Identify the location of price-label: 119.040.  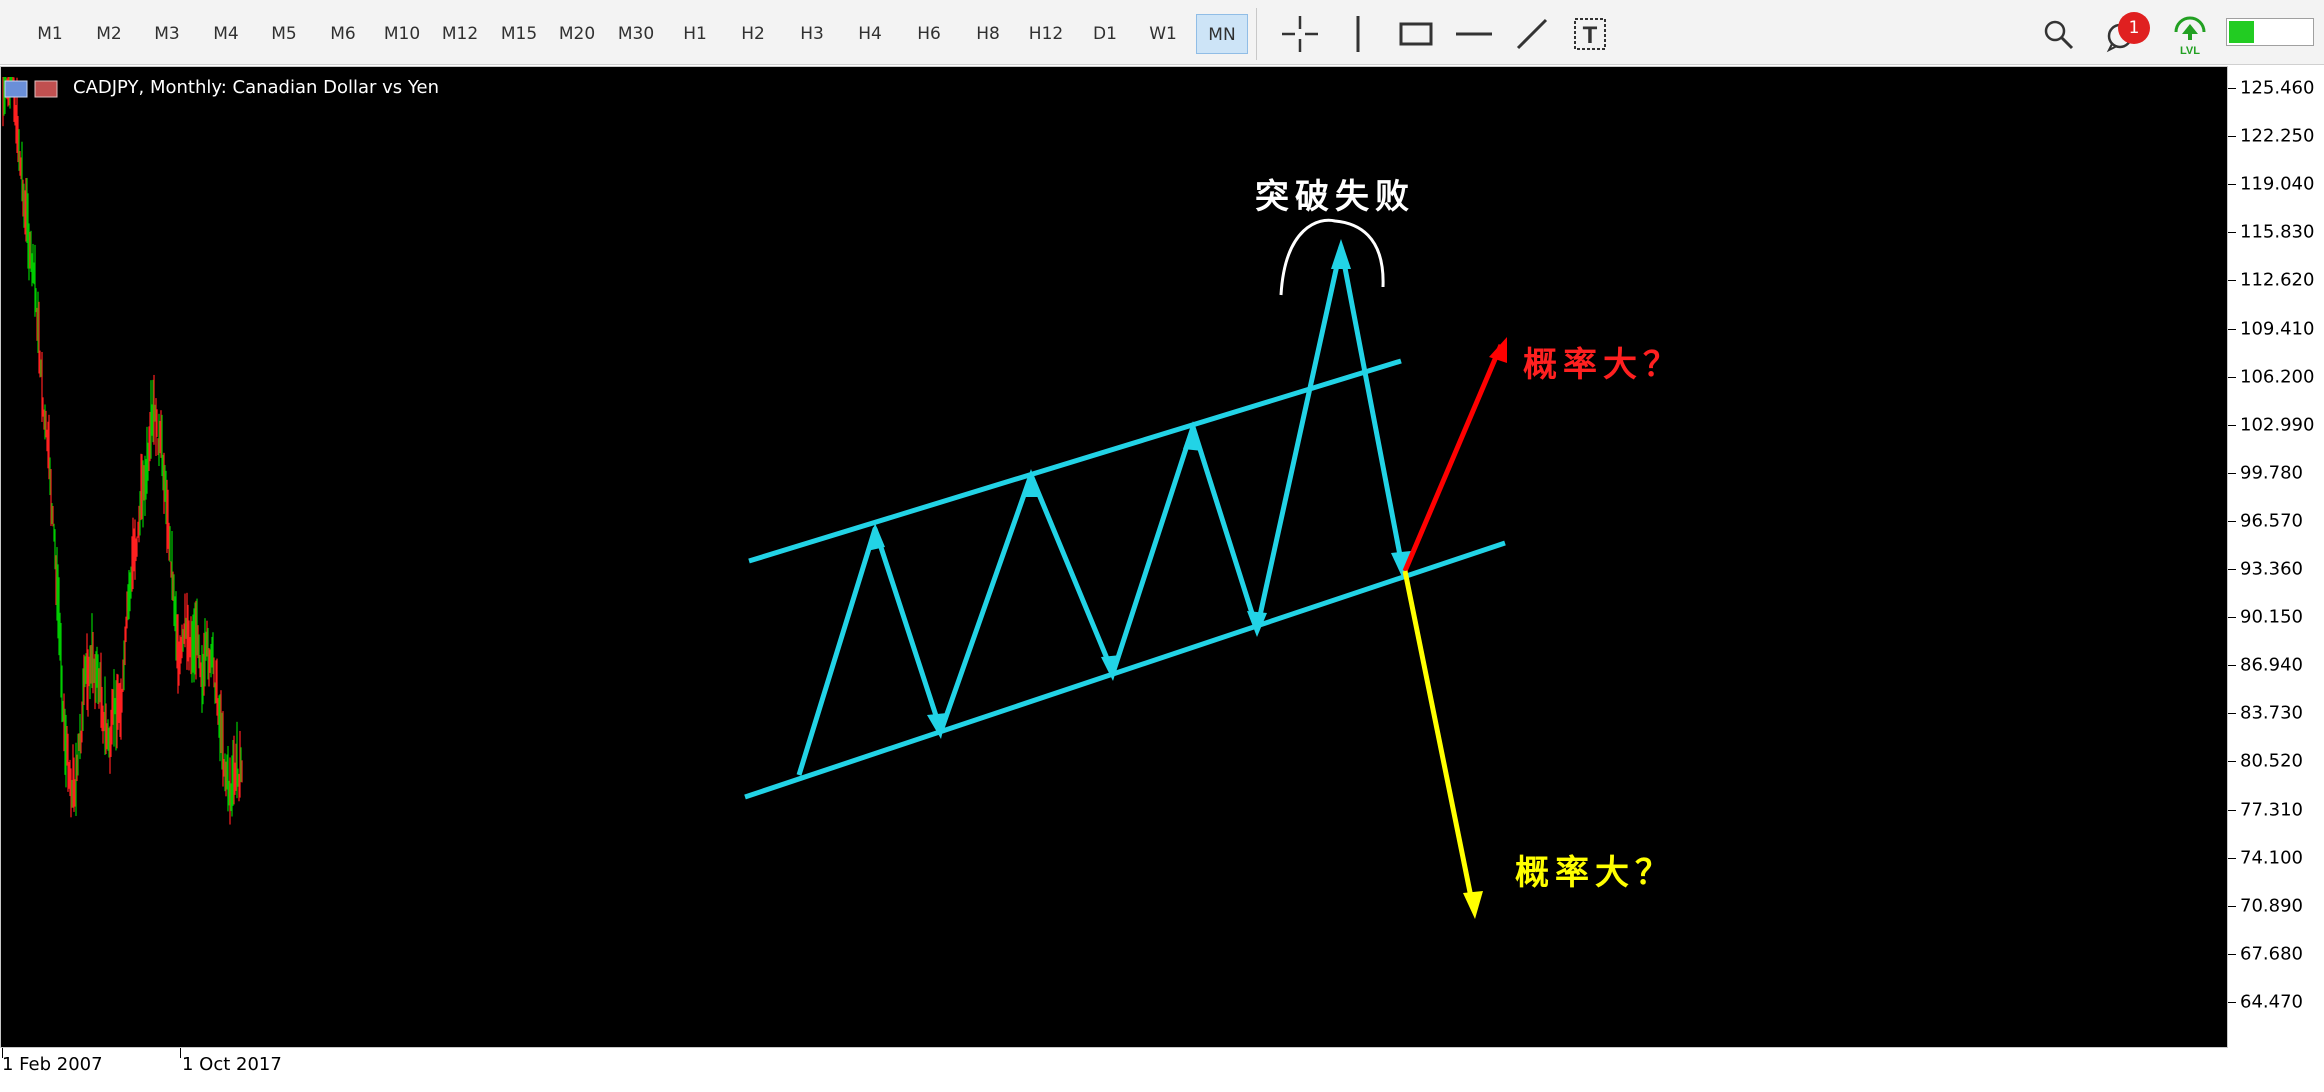
(2277, 184).